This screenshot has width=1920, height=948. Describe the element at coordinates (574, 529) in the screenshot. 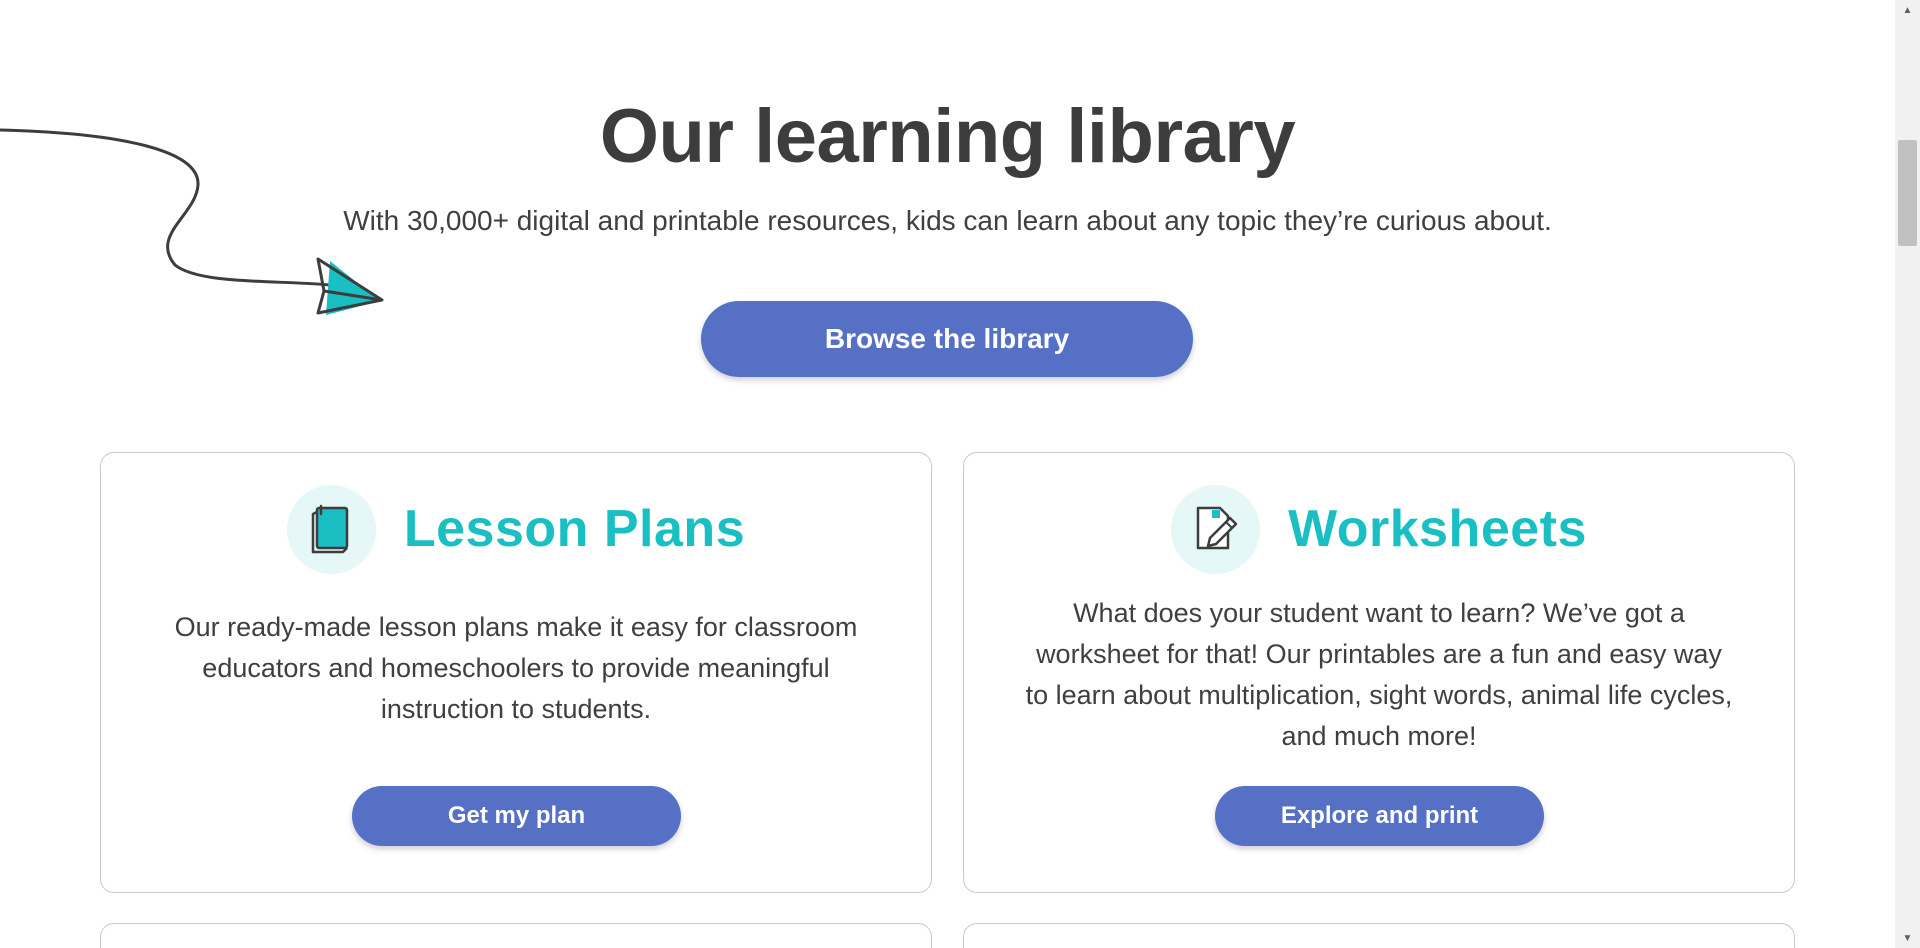

I see `card-title: Lesson Plans` at that location.